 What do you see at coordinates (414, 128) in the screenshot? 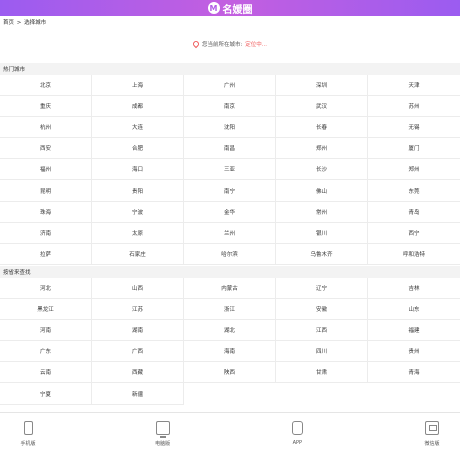
I see `city-link: 无锡` at bounding box center [414, 128].